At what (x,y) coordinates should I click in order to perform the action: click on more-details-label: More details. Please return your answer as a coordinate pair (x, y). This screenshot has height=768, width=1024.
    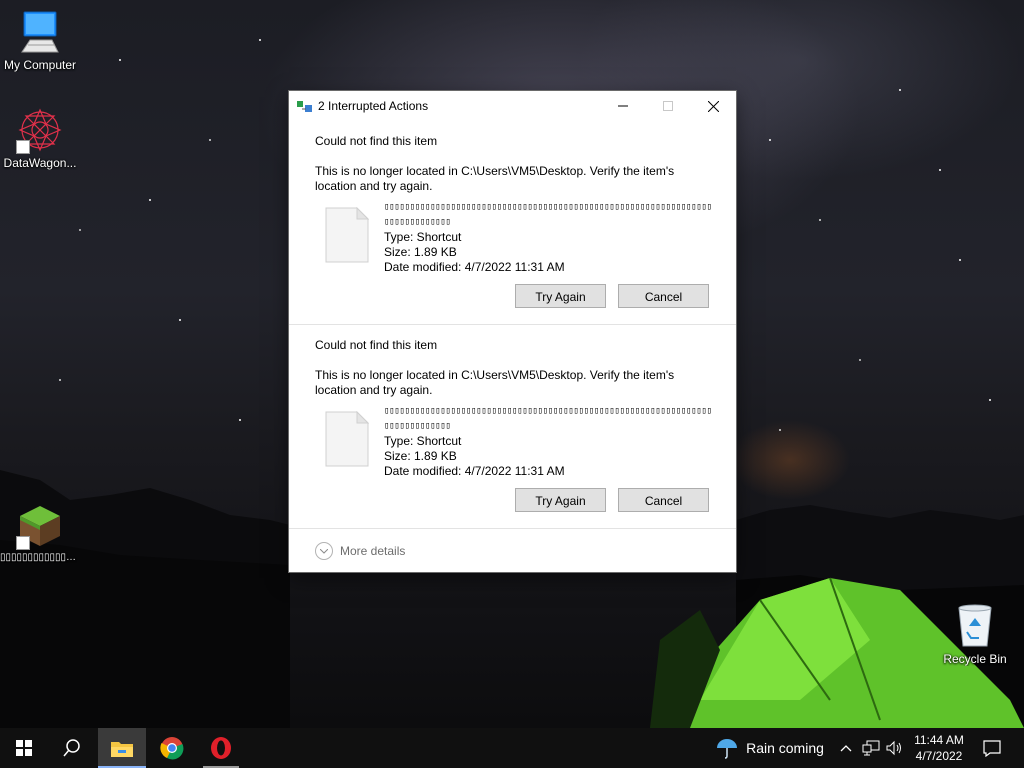
    Looking at the image, I should click on (373, 551).